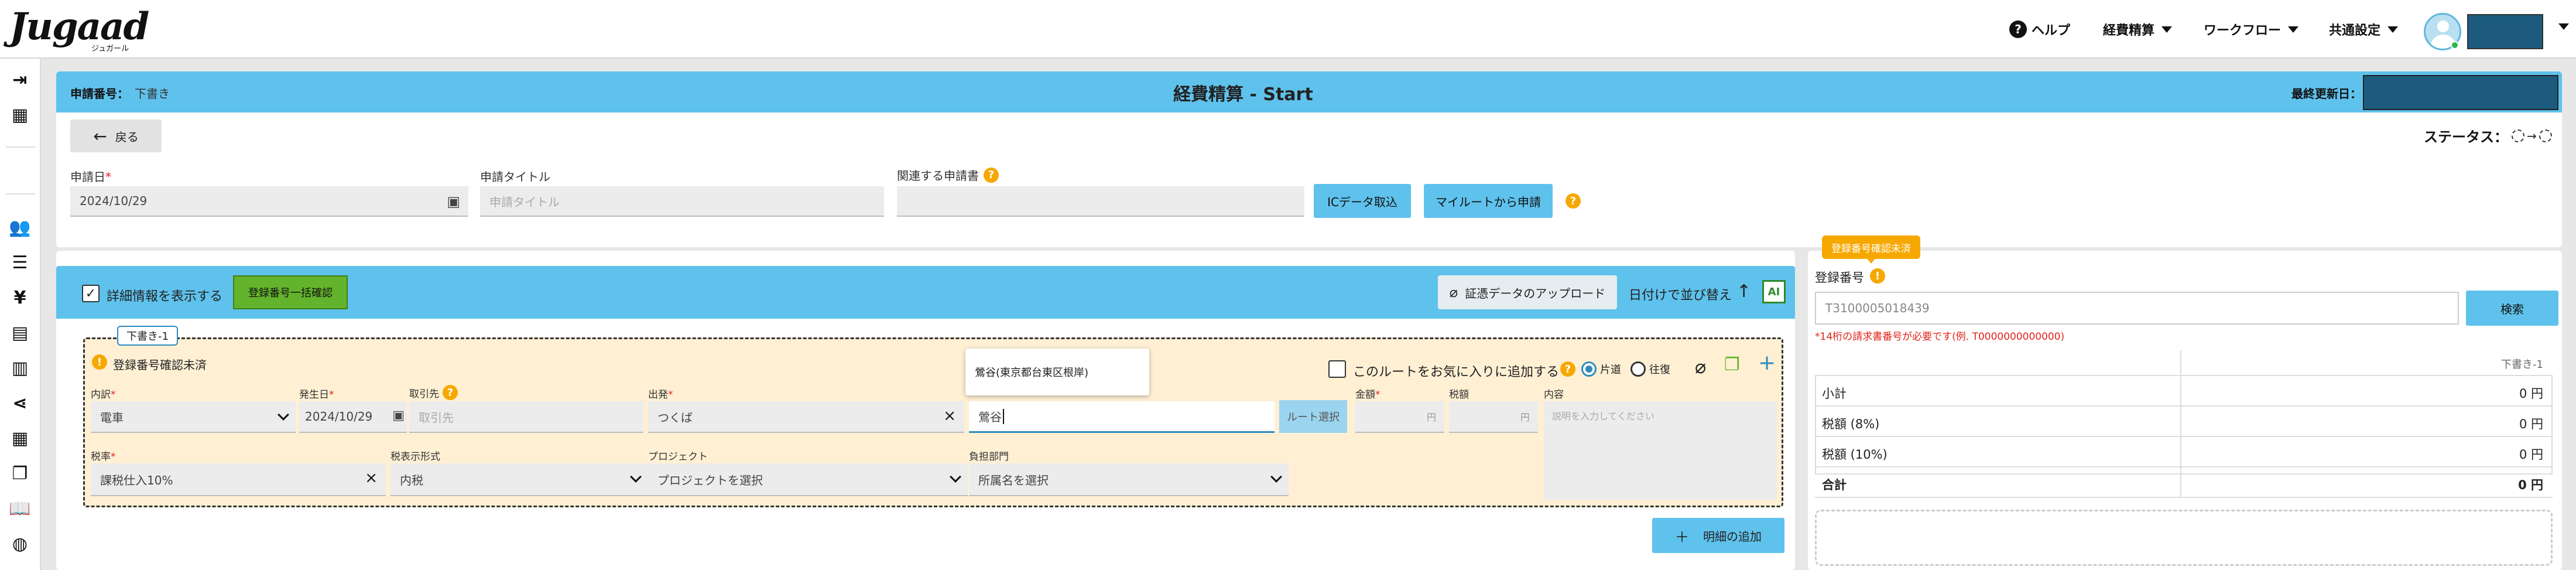  I want to click on status-label: ステータス：, so click(2466, 137).